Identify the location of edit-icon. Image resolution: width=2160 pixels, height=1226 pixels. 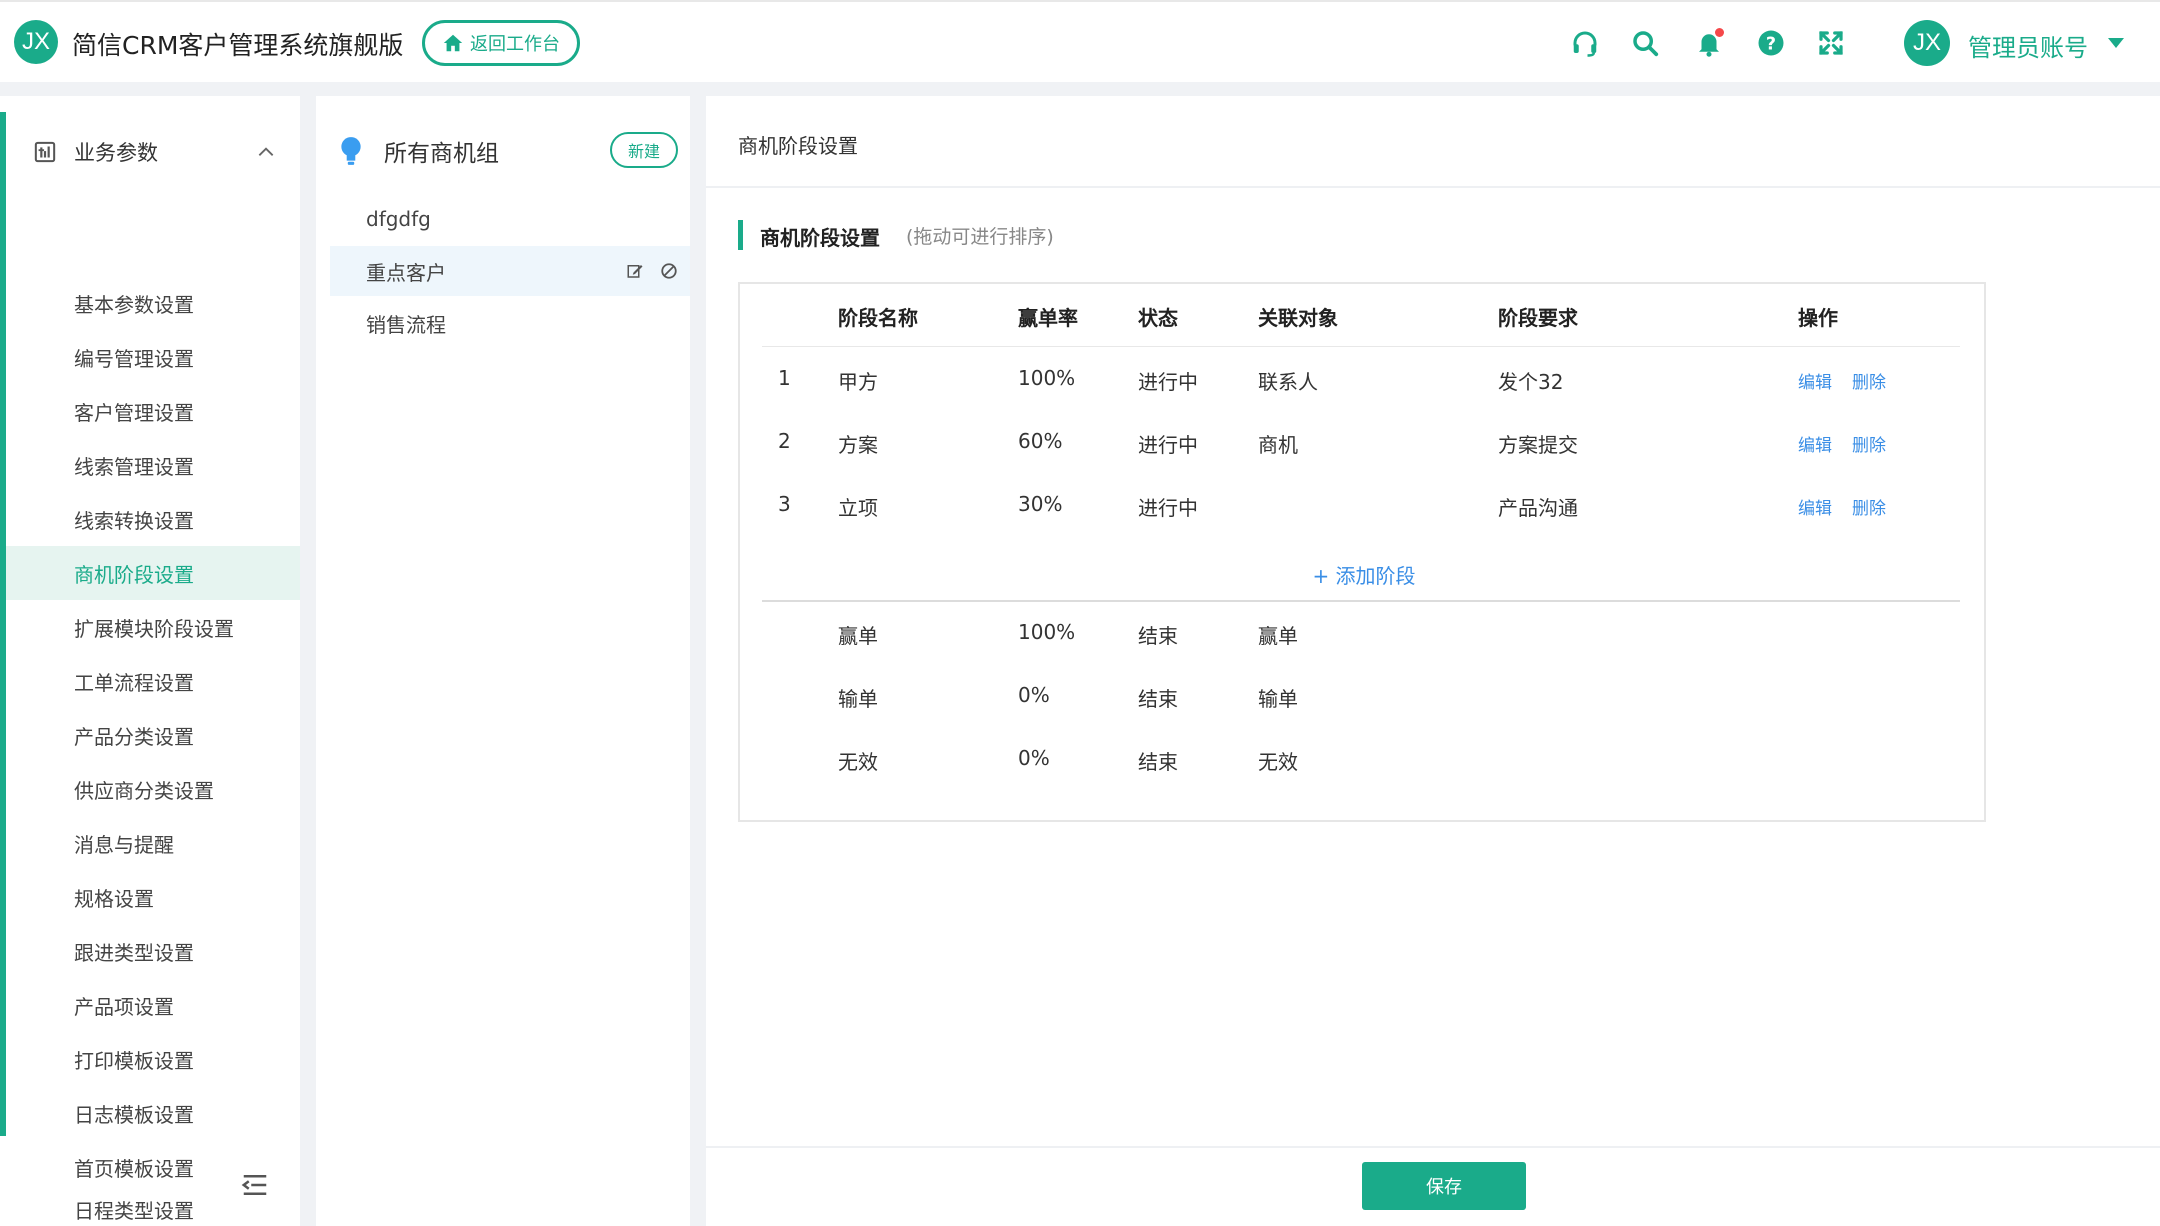
(635, 271).